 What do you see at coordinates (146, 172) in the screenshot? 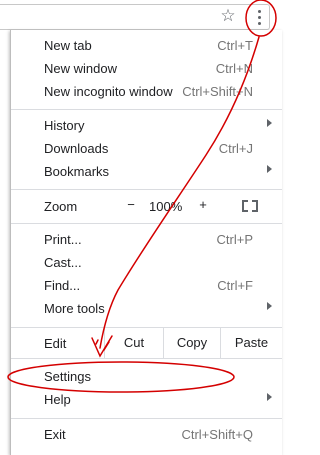
I see `menu-item-bookmarks: Bookmarks` at bounding box center [146, 172].